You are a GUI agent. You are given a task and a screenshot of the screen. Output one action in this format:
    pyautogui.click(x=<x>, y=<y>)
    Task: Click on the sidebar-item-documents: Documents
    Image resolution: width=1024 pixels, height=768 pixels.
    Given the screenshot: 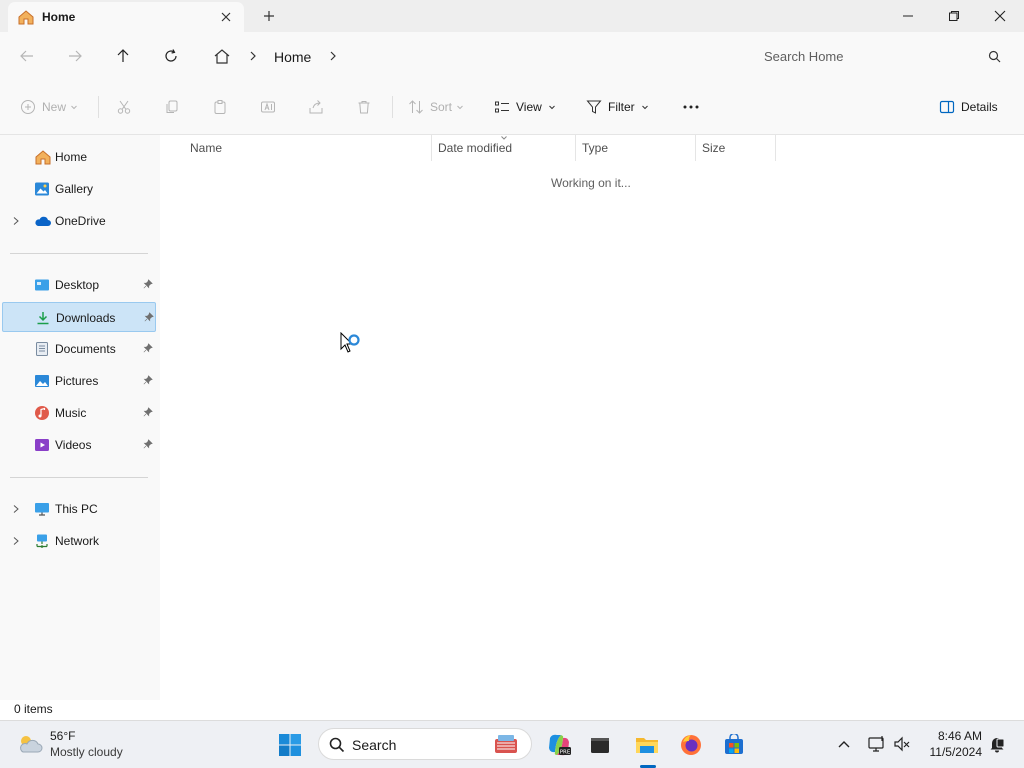 What is the action you would take?
    pyautogui.click(x=79, y=349)
    